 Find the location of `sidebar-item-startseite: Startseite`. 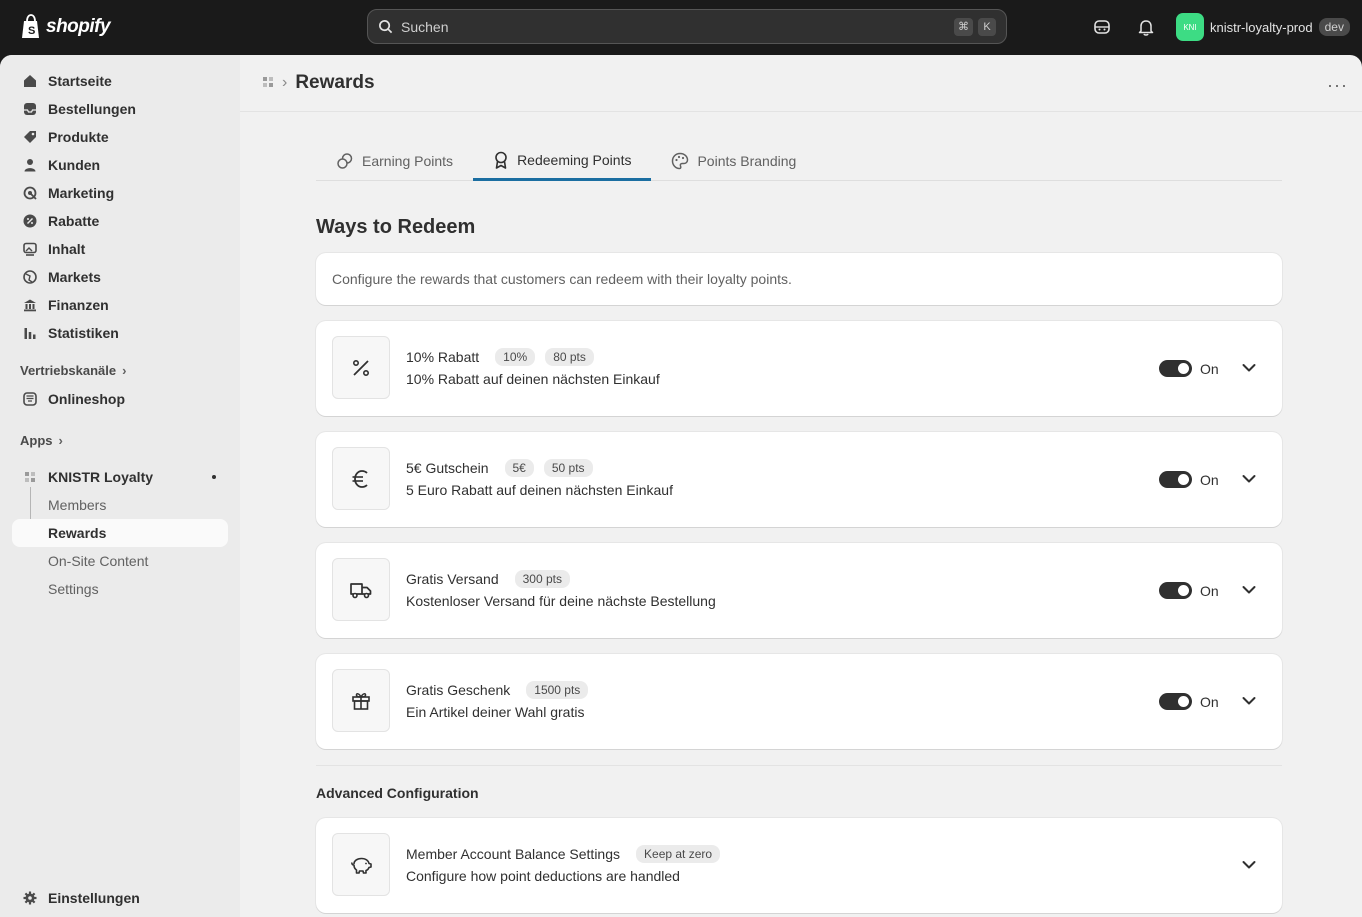

sidebar-item-startseite: Startseite is located at coordinates (120, 81).